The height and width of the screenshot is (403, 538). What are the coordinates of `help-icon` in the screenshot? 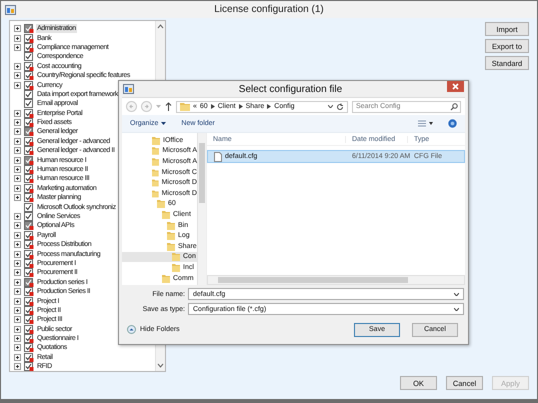 It's located at (452, 123).